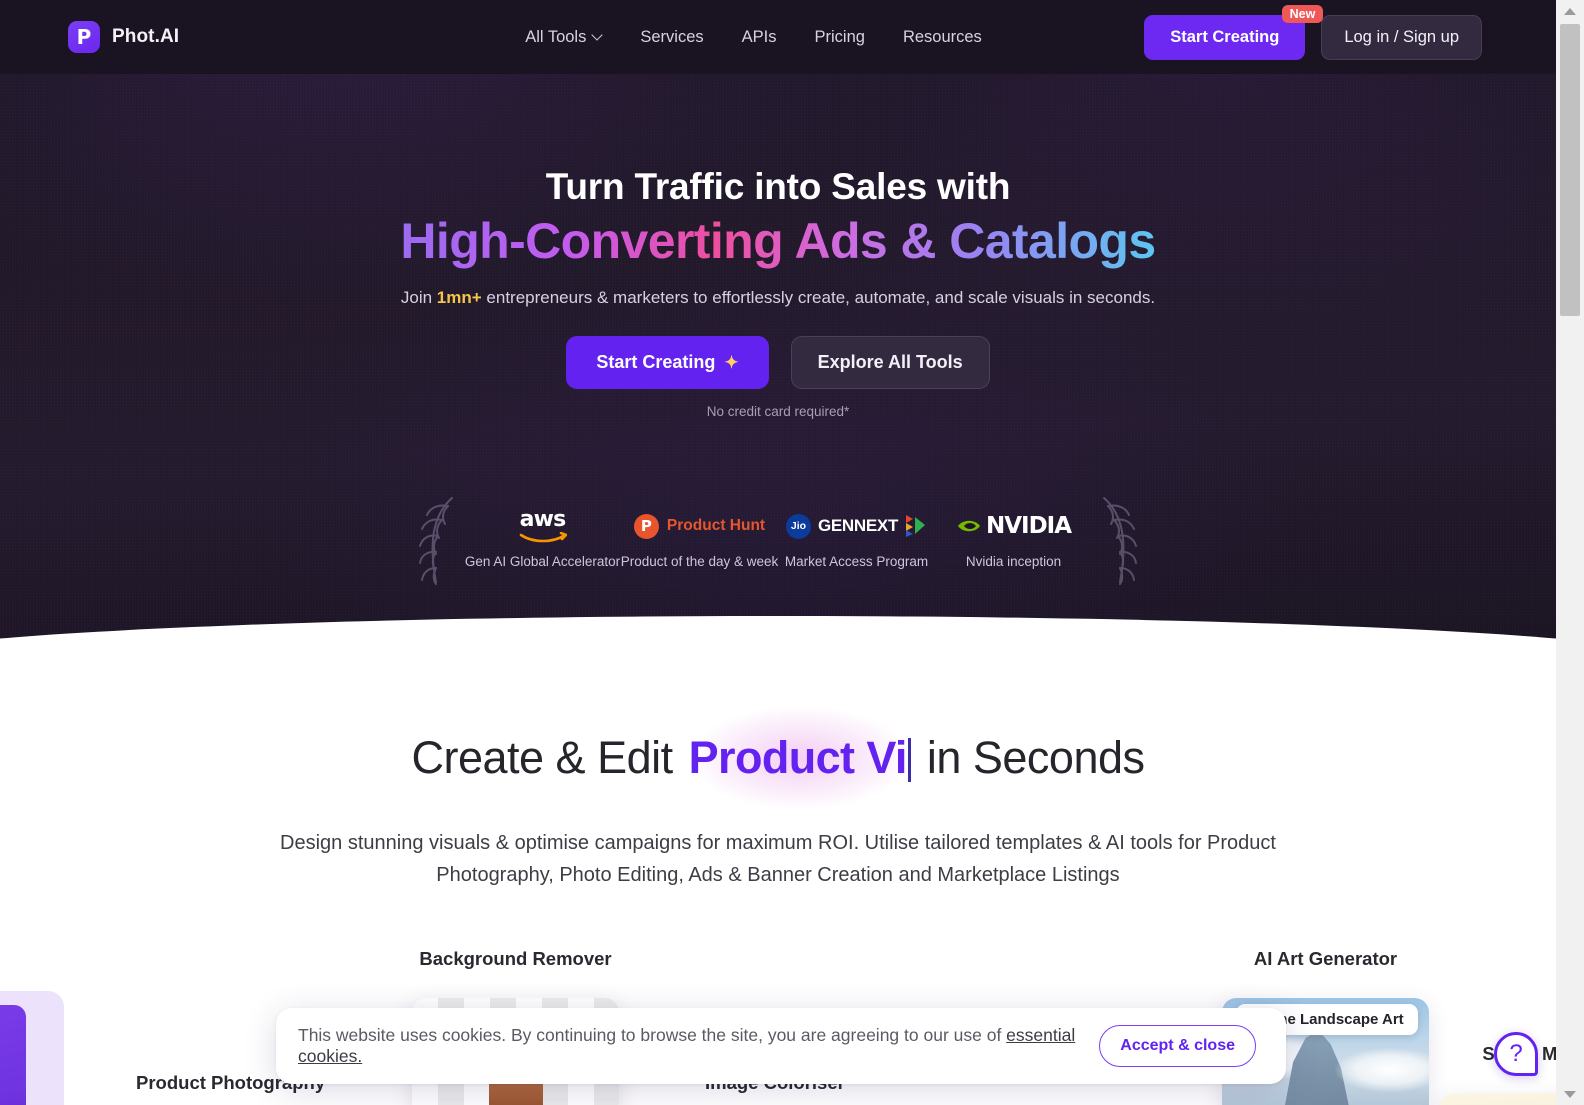  What do you see at coordinates (84, 37) in the screenshot?
I see `phot-ai-logo-icon: P` at bounding box center [84, 37].